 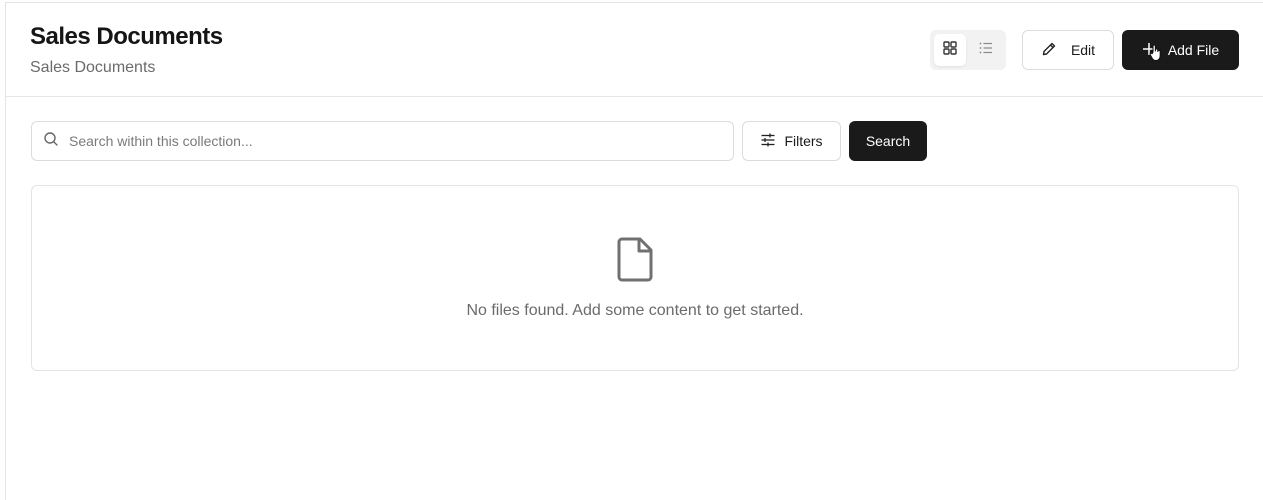 I want to click on filters-label: Filters, so click(x=803, y=141).